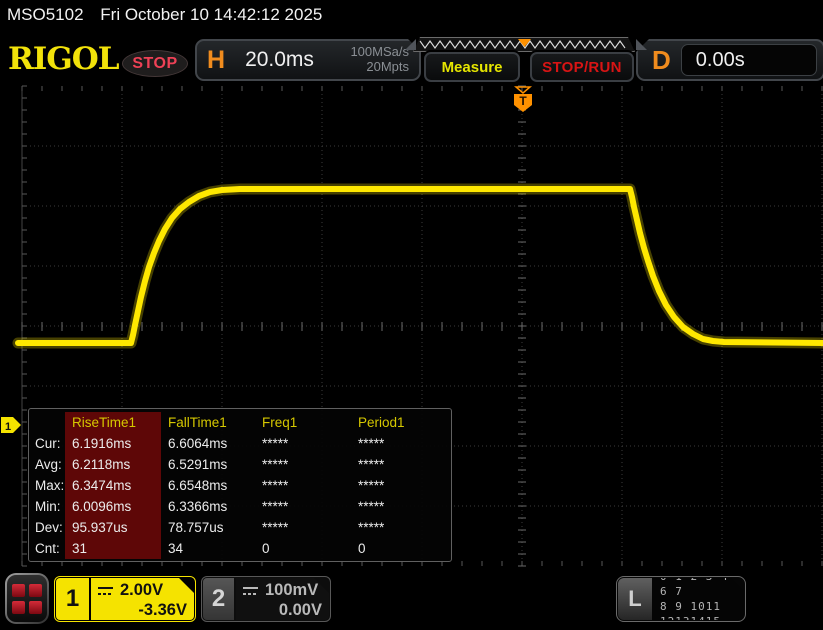  I want to click on measurement-value: 6.0096ms, so click(113, 506).